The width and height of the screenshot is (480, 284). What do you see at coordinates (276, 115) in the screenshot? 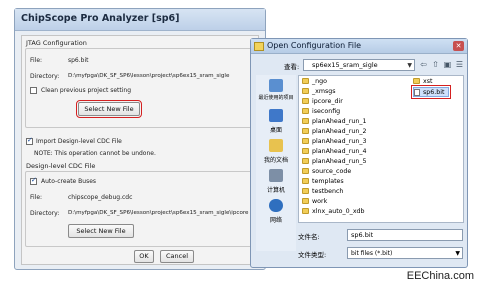
I see `desktop-icon` at bounding box center [276, 115].